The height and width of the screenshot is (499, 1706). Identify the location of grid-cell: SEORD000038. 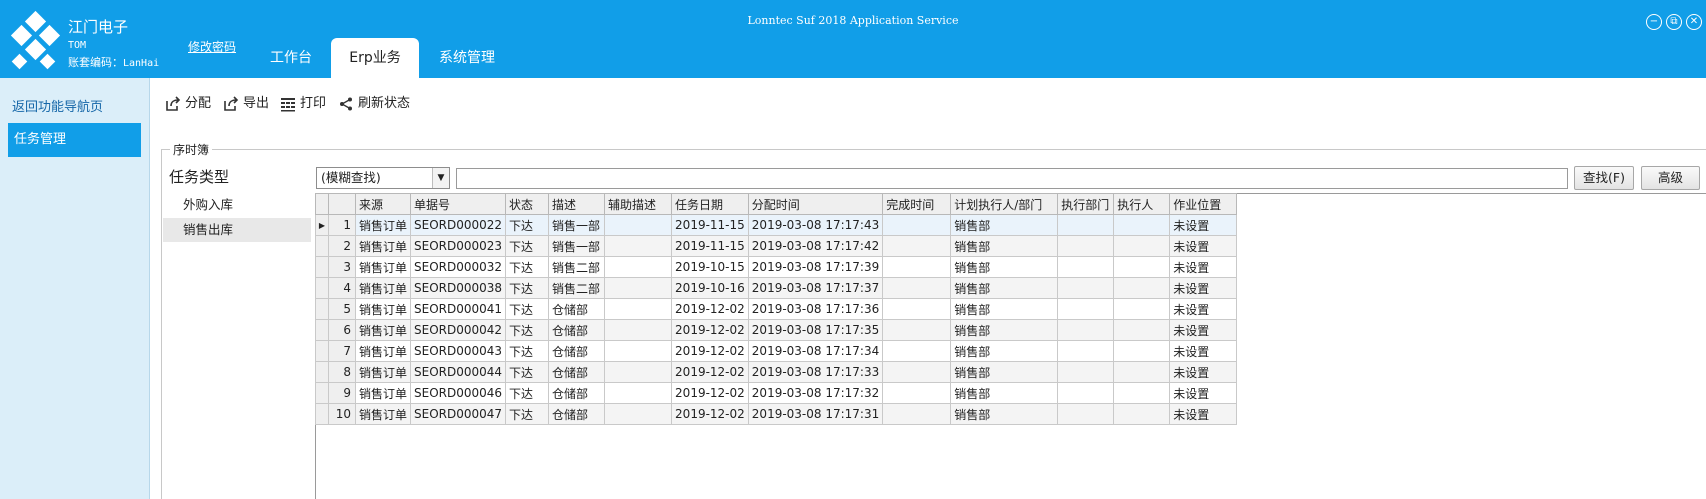
(458, 288).